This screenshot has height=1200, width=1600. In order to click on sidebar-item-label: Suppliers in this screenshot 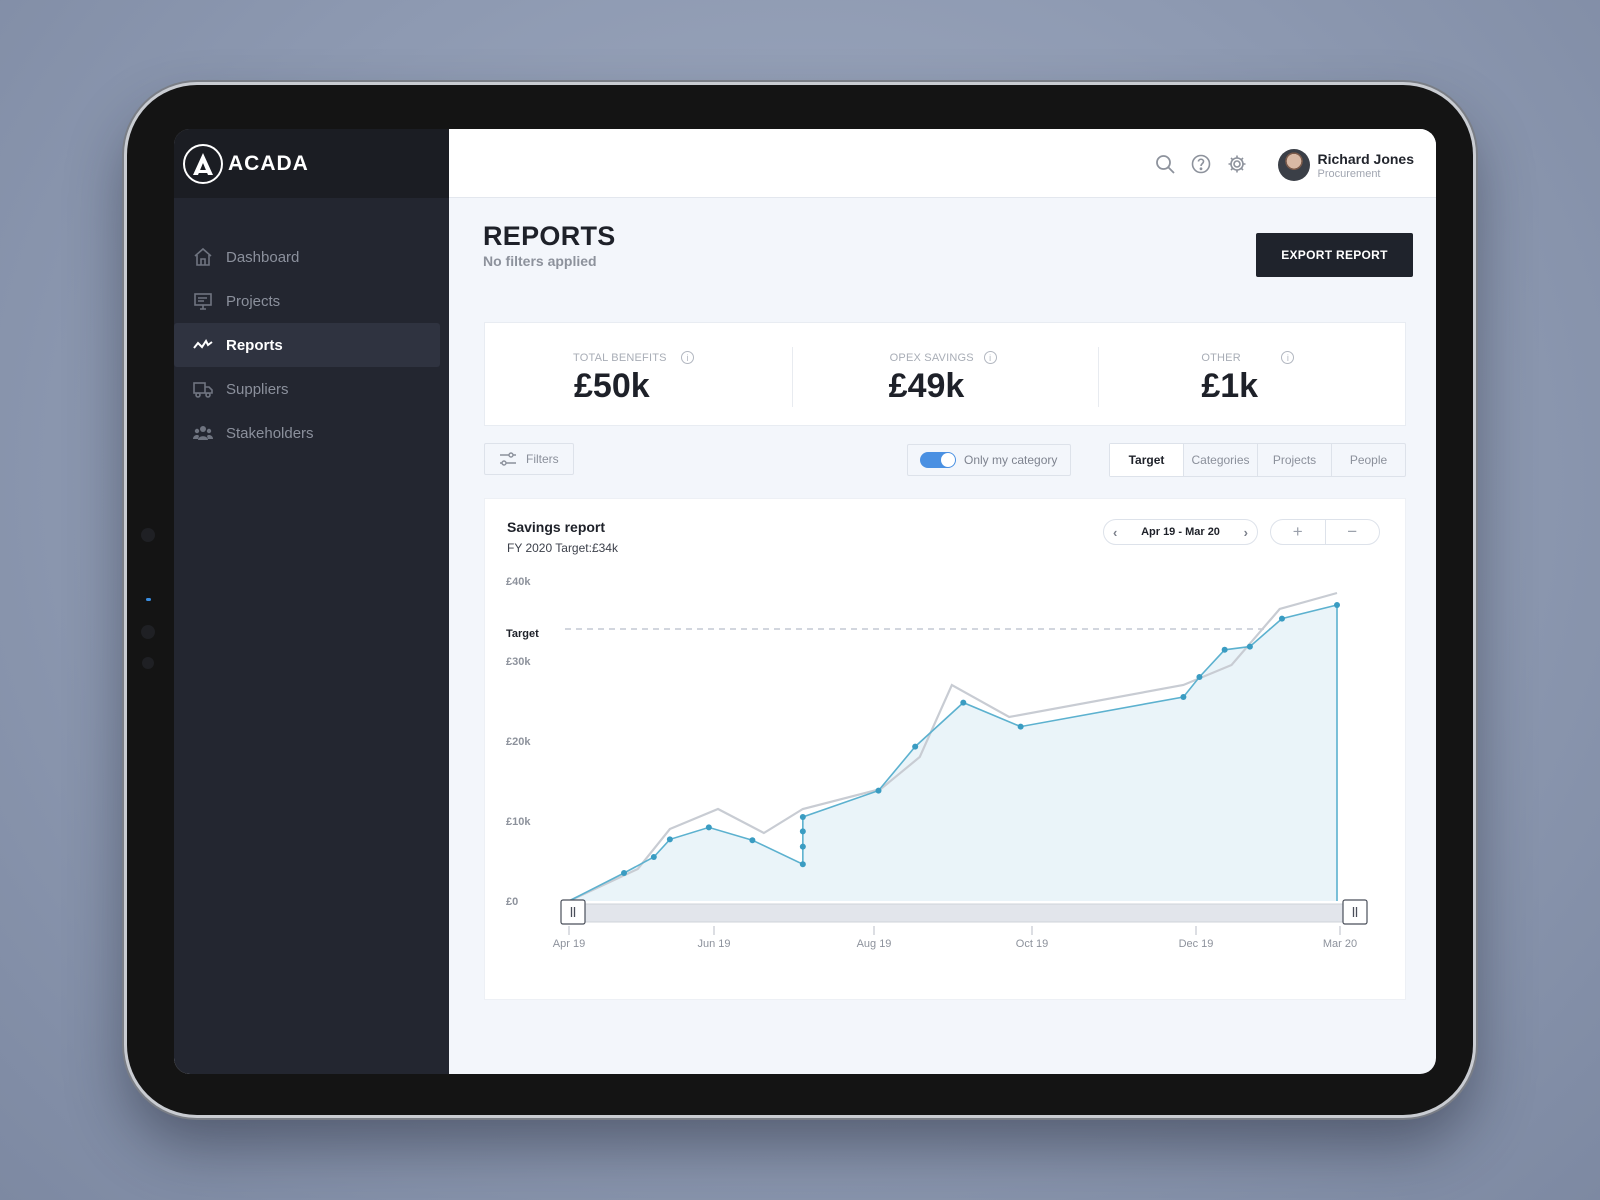, I will do `click(257, 389)`.